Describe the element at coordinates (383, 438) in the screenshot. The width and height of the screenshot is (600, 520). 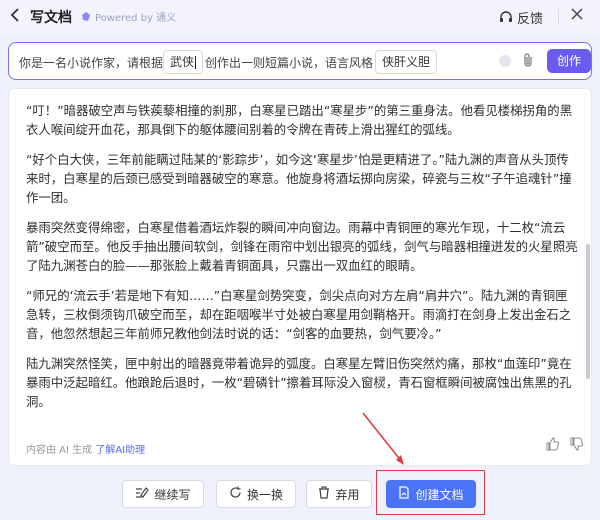
I see `annotation-arrow` at that location.